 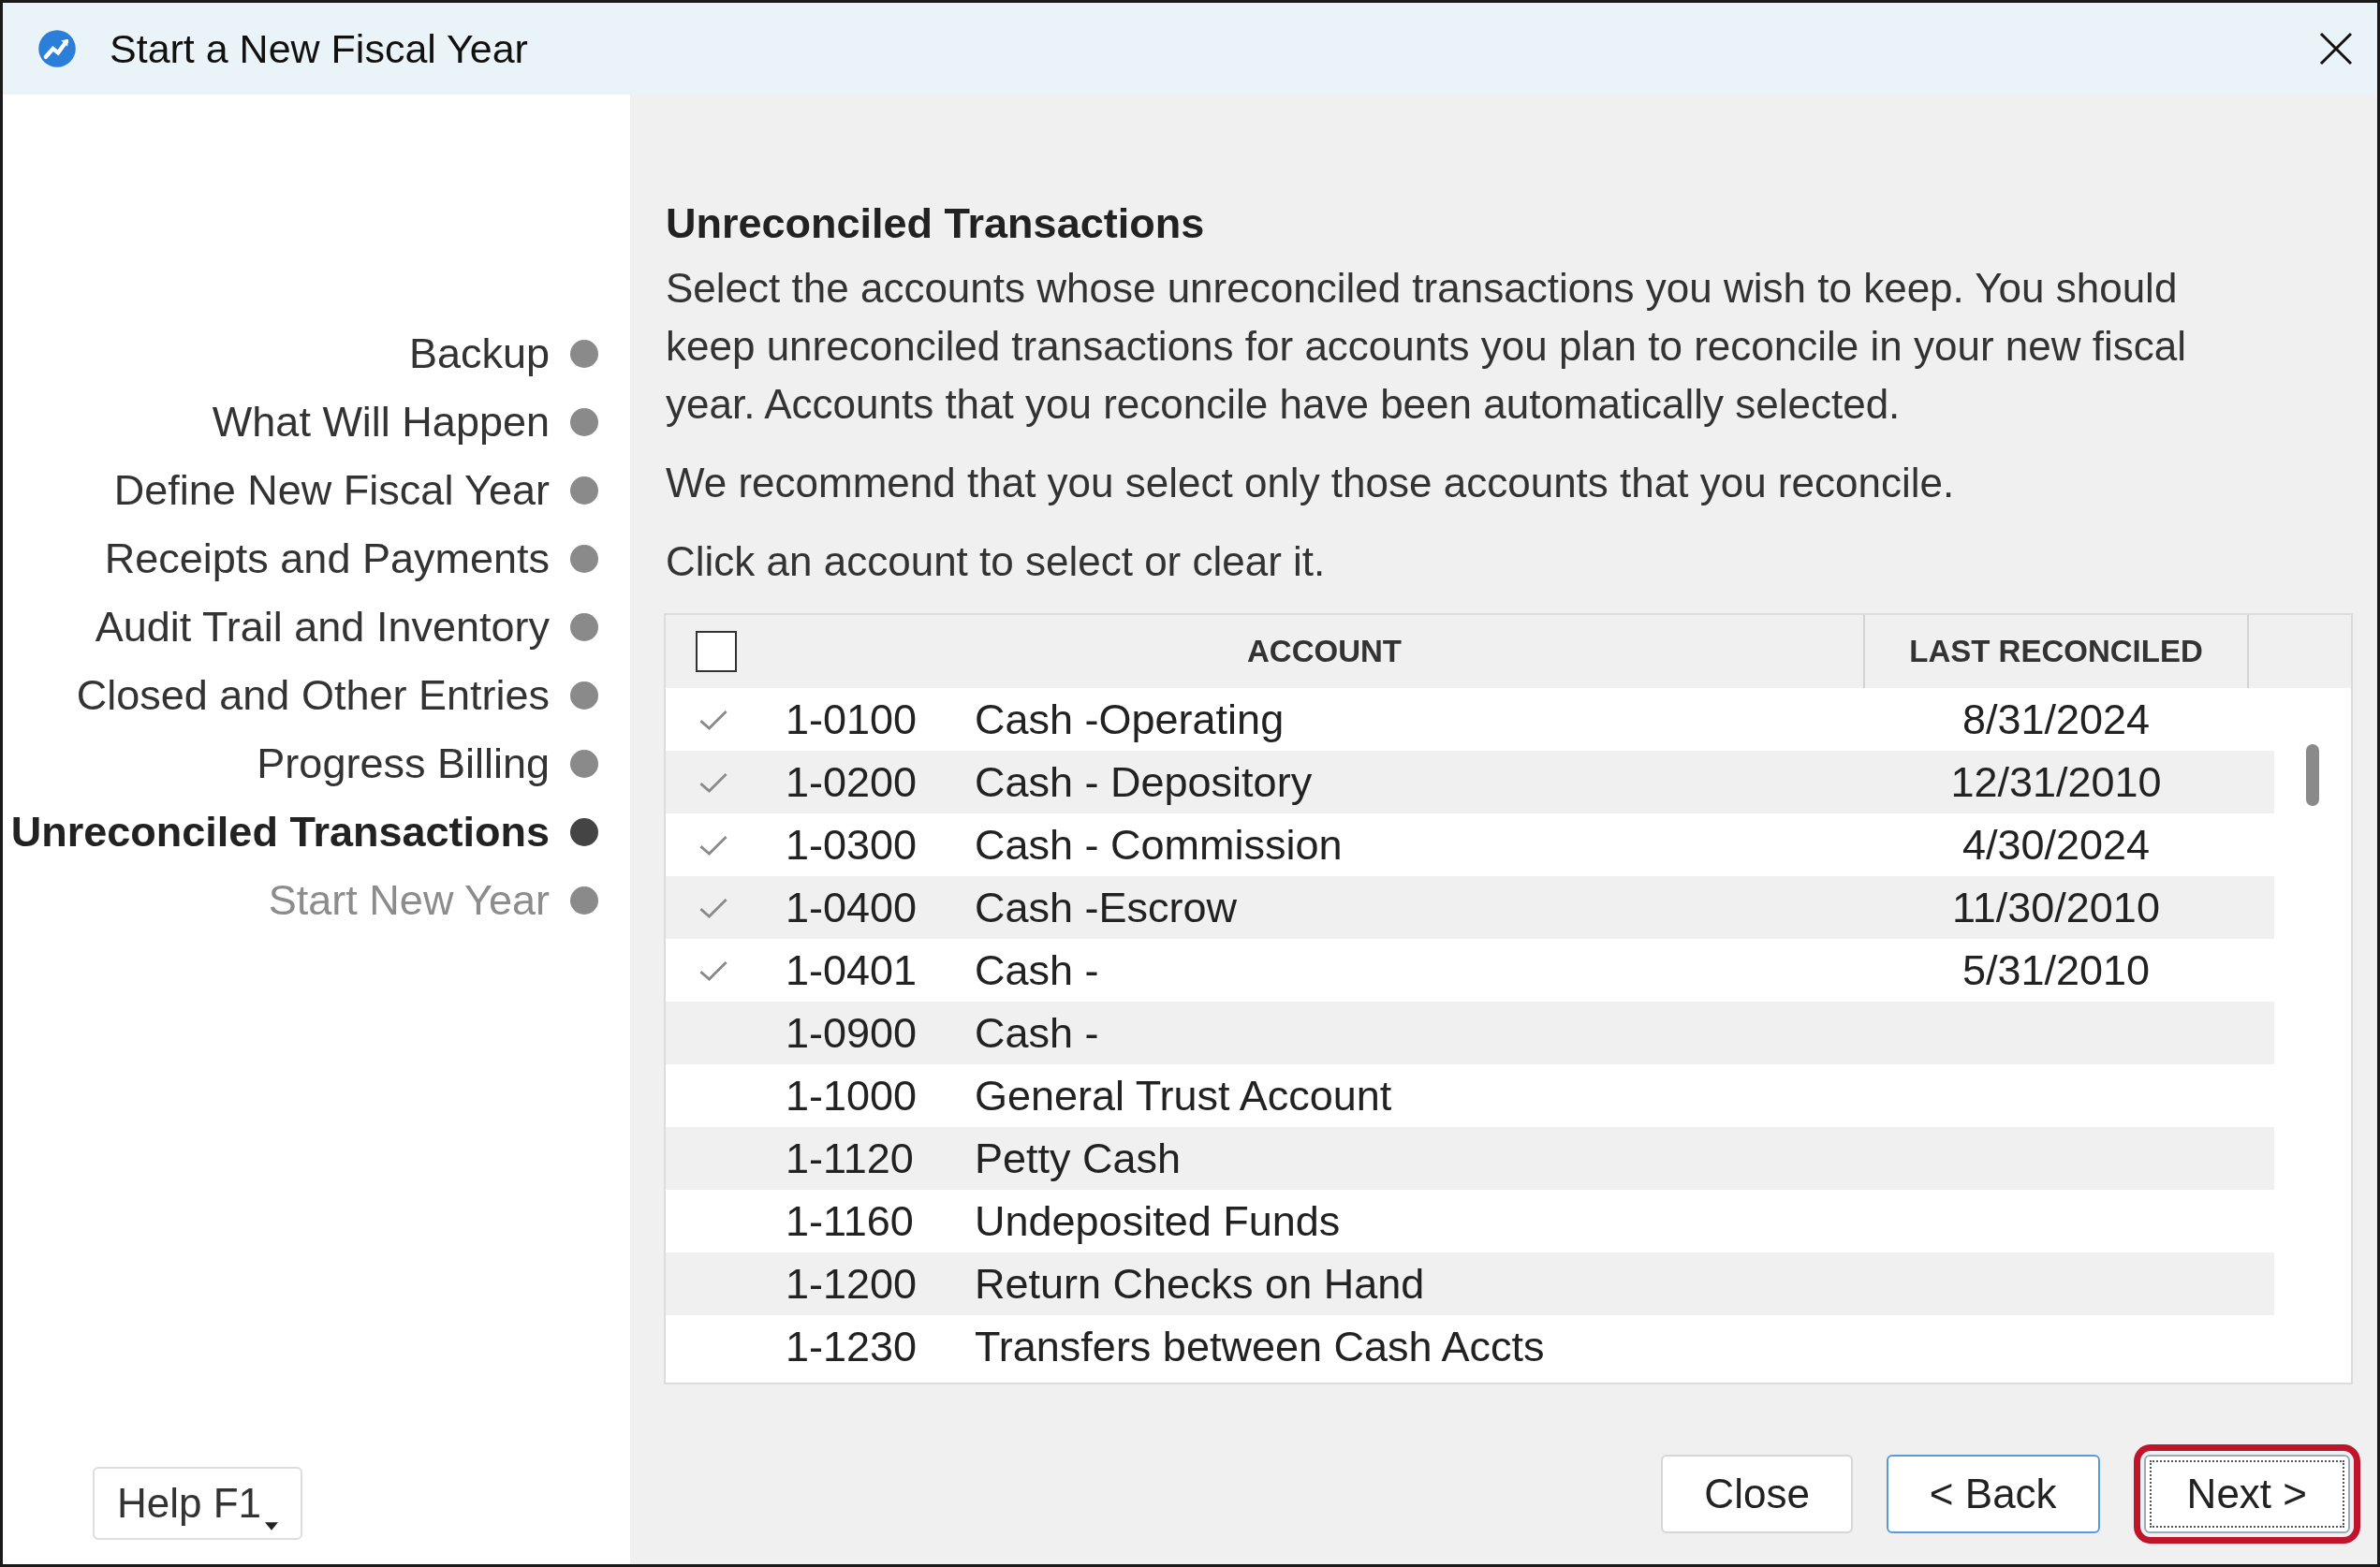 I want to click on account-number: 1-0300, so click(x=852, y=845).